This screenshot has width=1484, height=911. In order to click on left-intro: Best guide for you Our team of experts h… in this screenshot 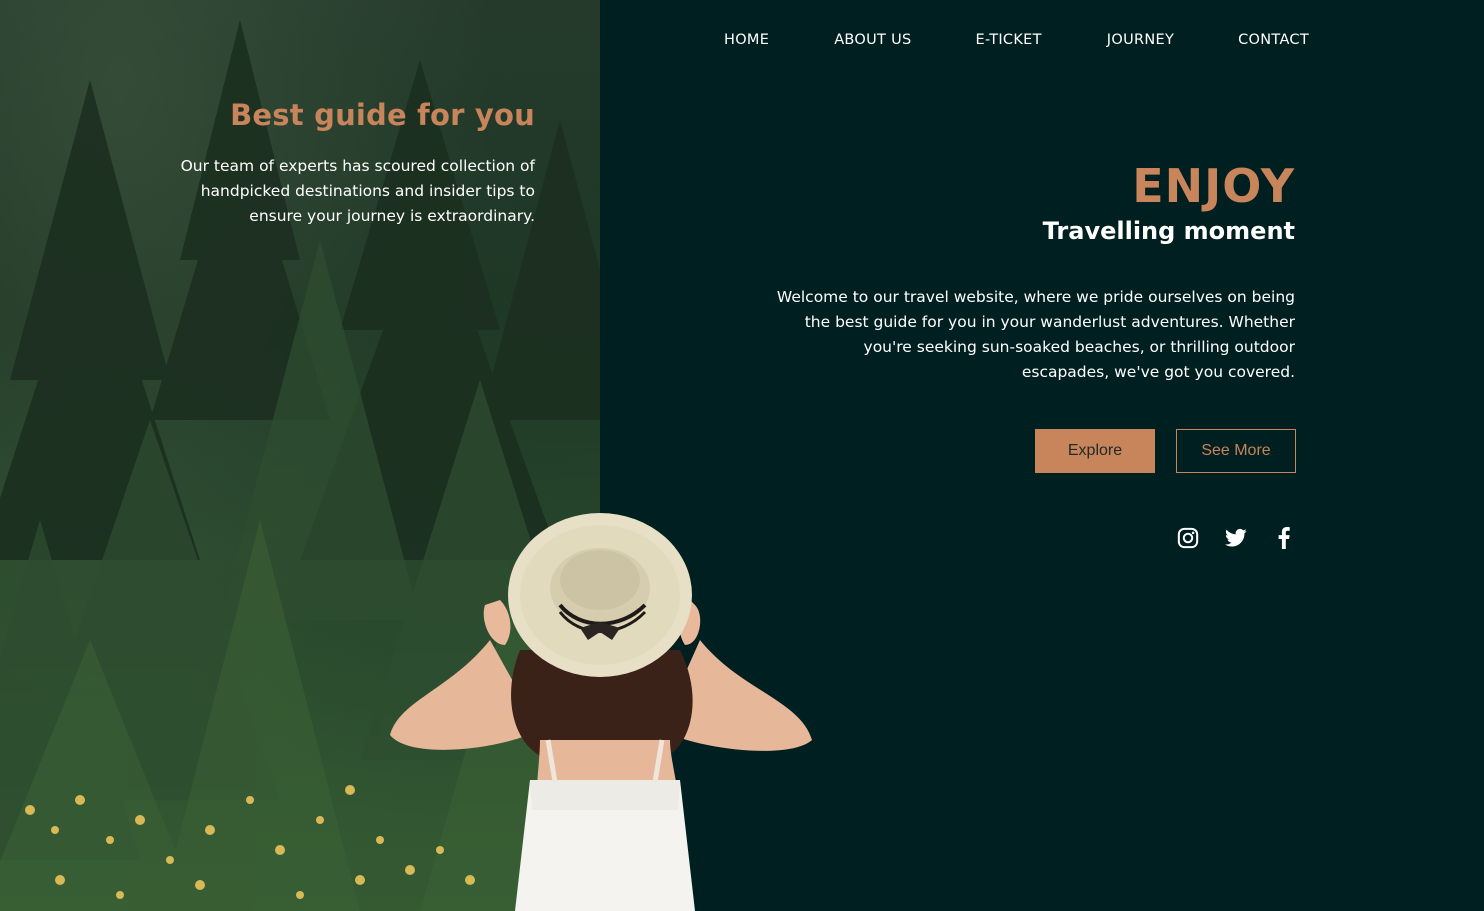, I will do `click(345, 163)`.